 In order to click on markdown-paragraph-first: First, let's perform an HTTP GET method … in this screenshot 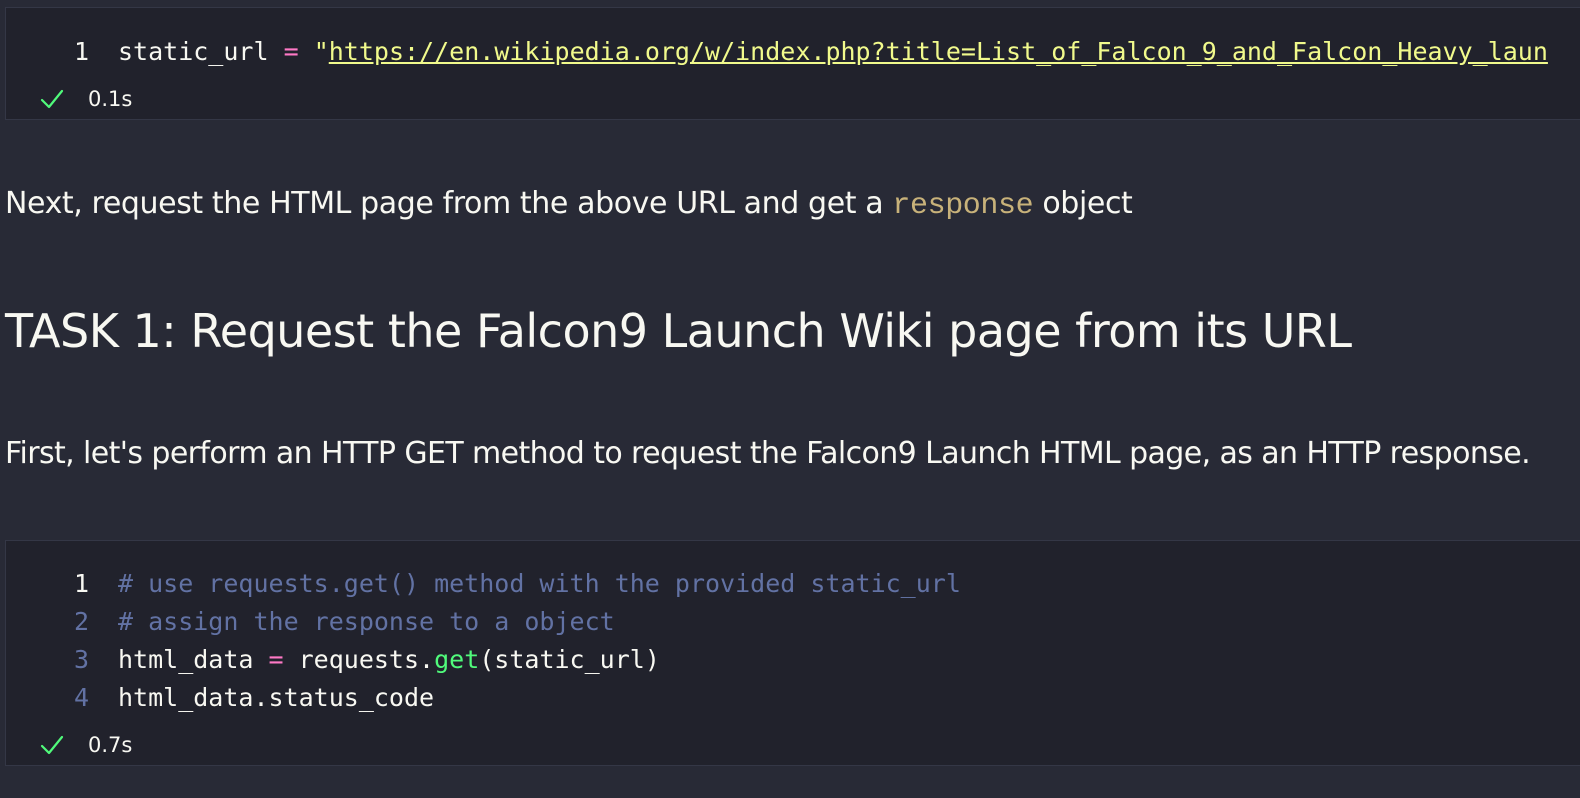, I will do `click(768, 453)`.